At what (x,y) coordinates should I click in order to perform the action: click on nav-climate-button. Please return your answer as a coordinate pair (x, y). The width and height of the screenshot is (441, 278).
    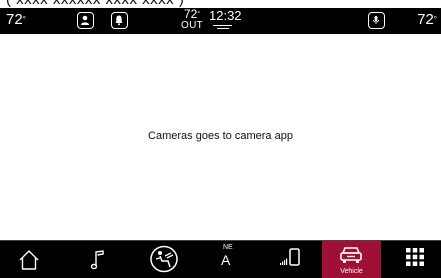
    Looking at the image, I should click on (165, 259).